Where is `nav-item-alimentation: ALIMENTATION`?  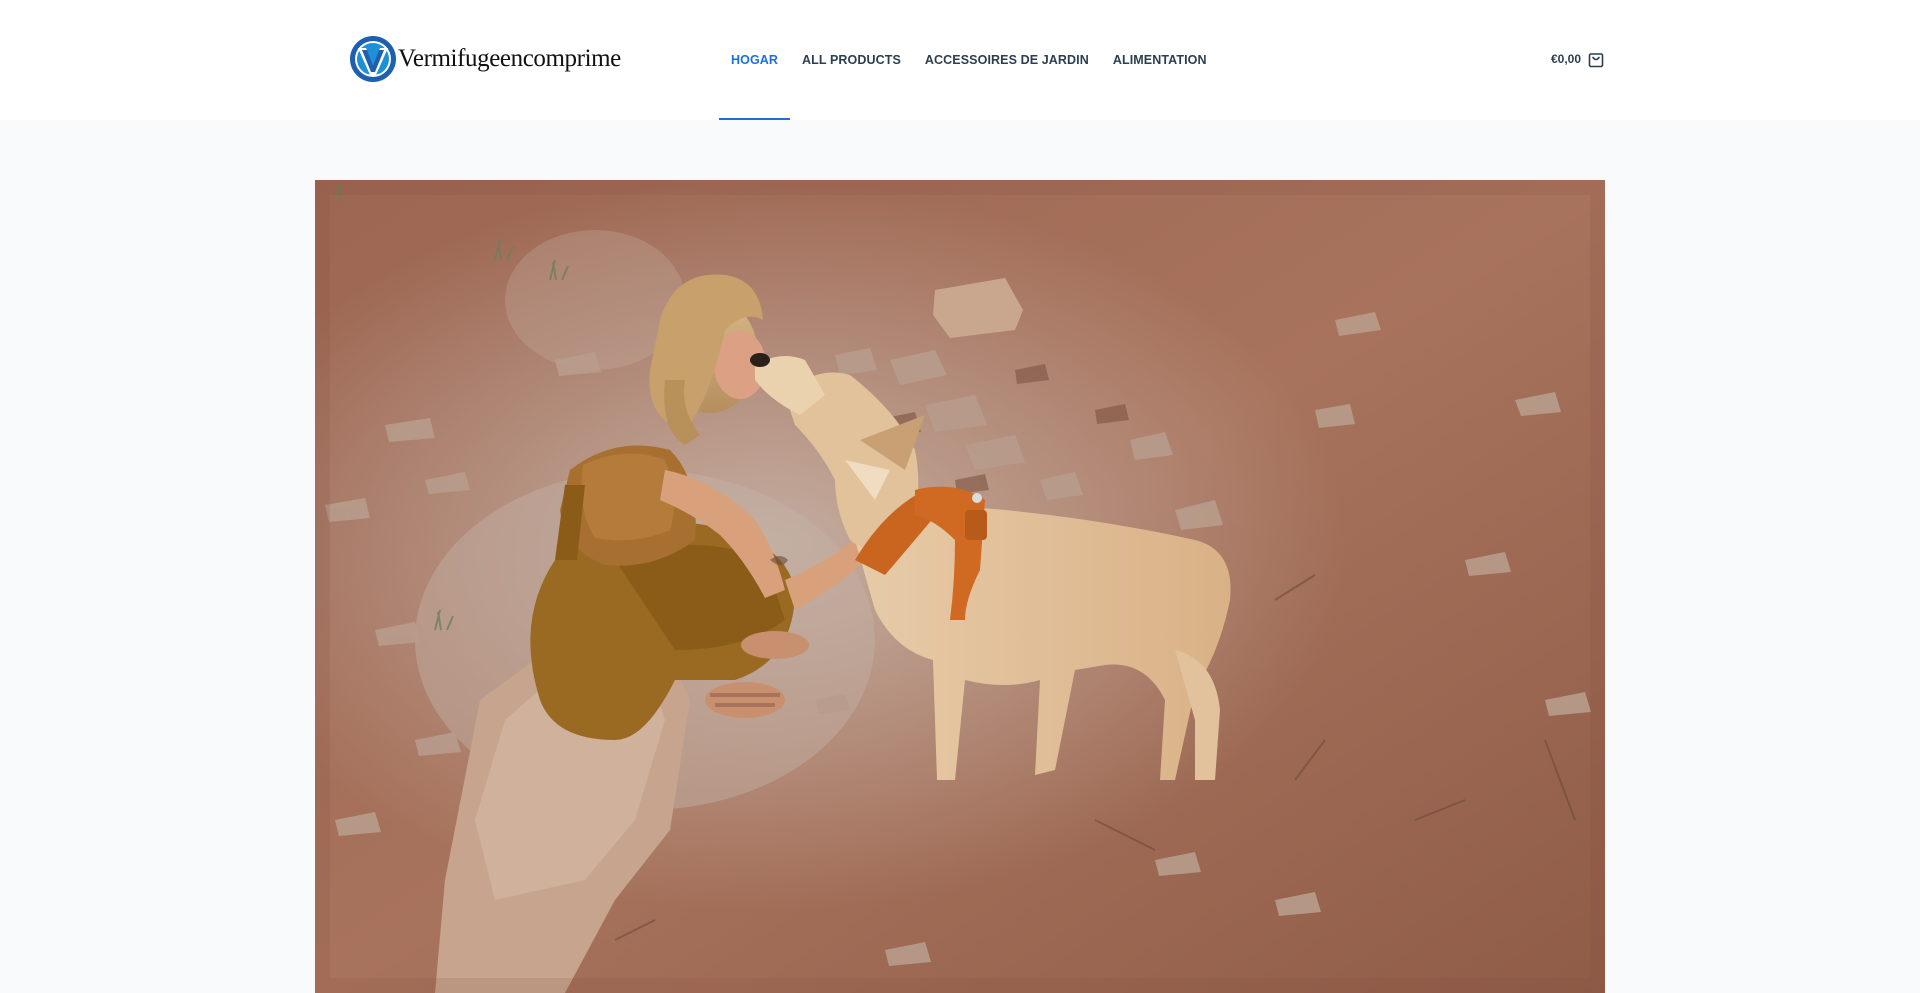 nav-item-alimentation: ALIMENTATION is located at coordinates (1160, 60).